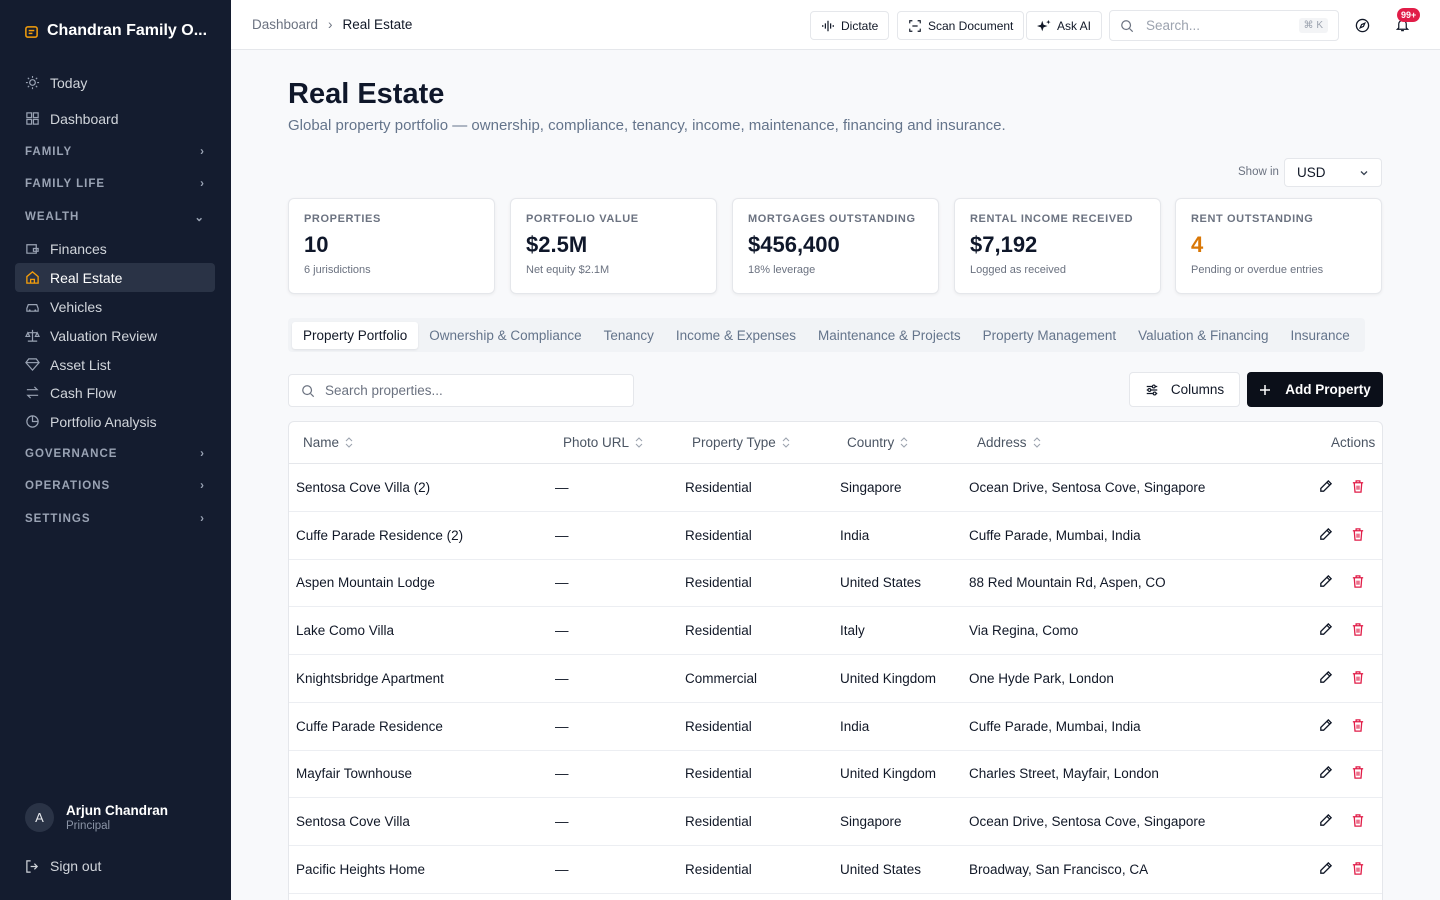  What do you see at coordinates (1044, 25) in the screenshot?
I see `sparkle-icon` at bounding box center [1044, 25].